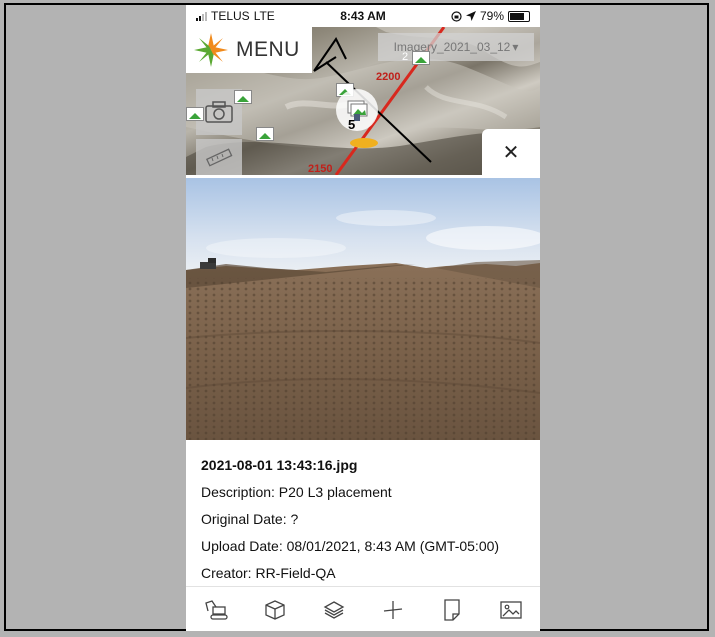 Image resolution: width=715 pixels, height=637 pixels. I want to click on measure-button, so click(219, 157).